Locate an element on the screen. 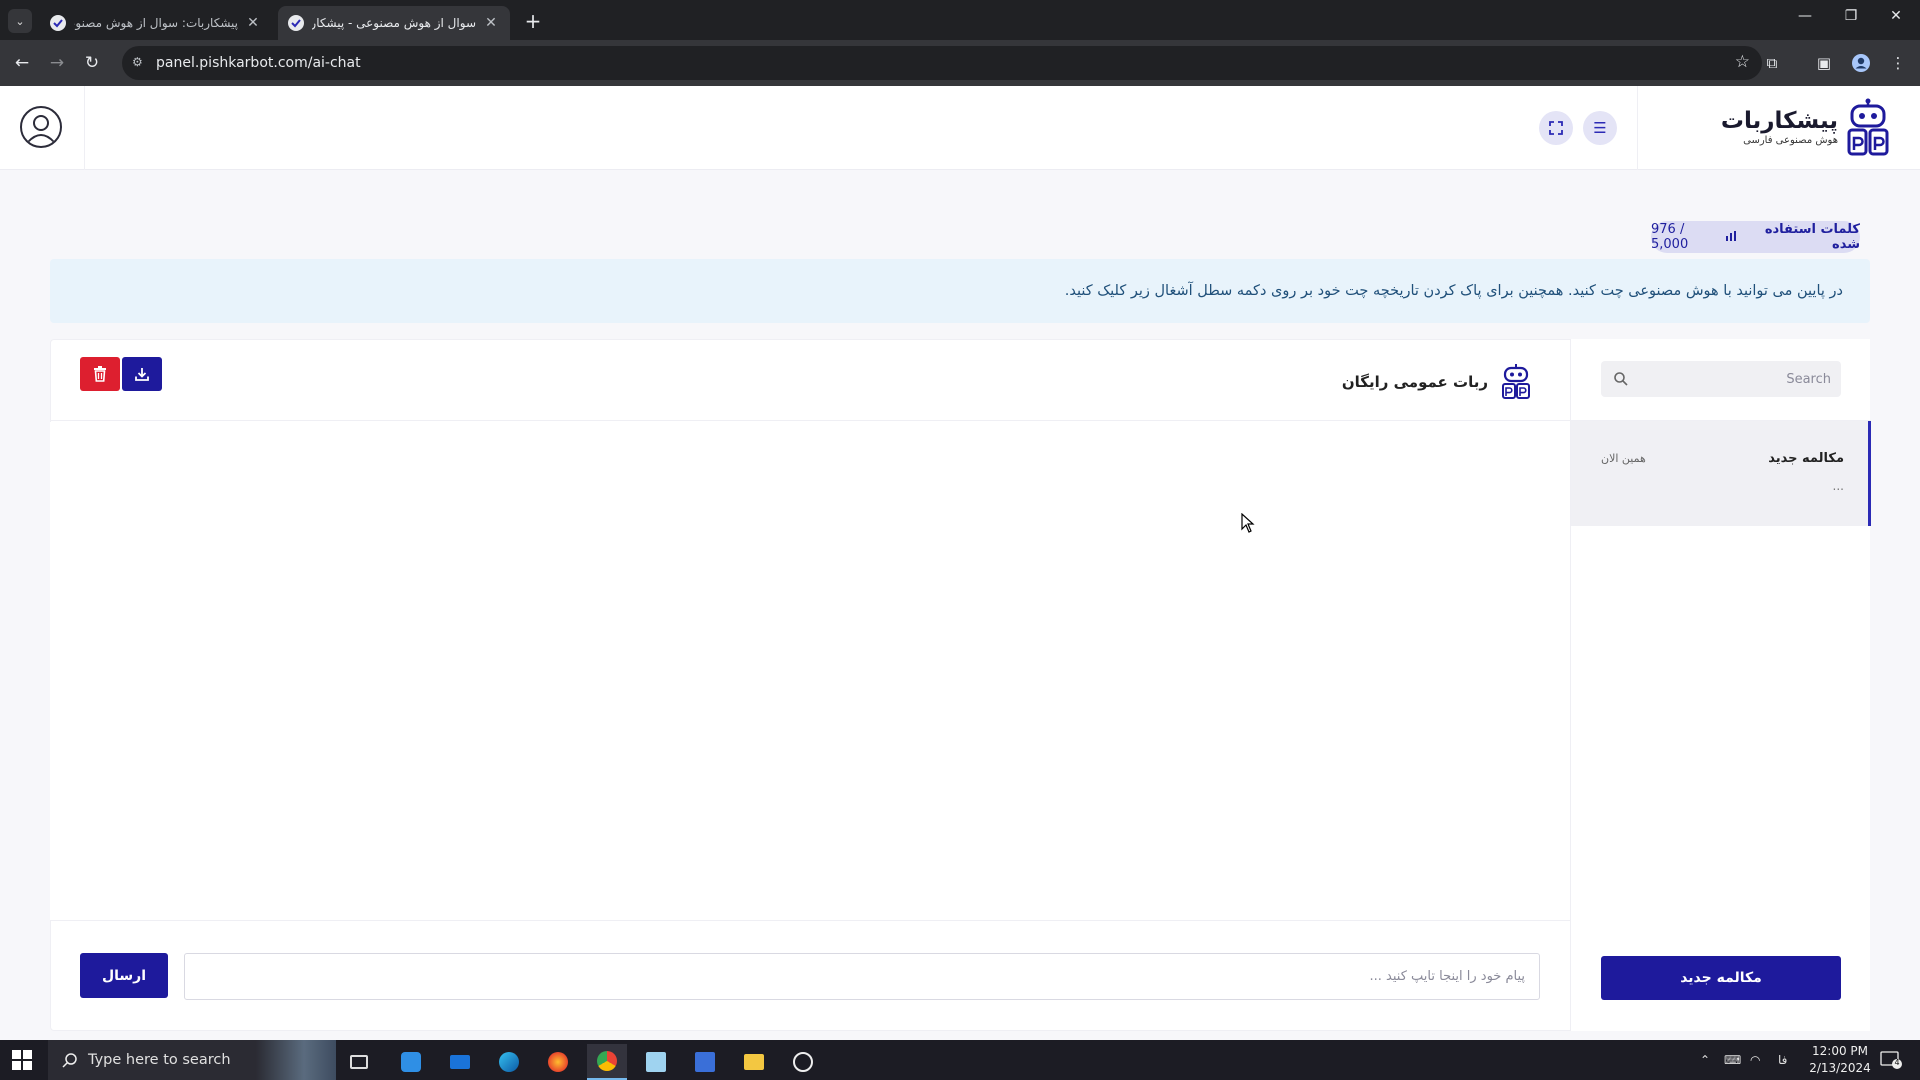  conversation-time: همین الان is located at coordinates (1623, 458).